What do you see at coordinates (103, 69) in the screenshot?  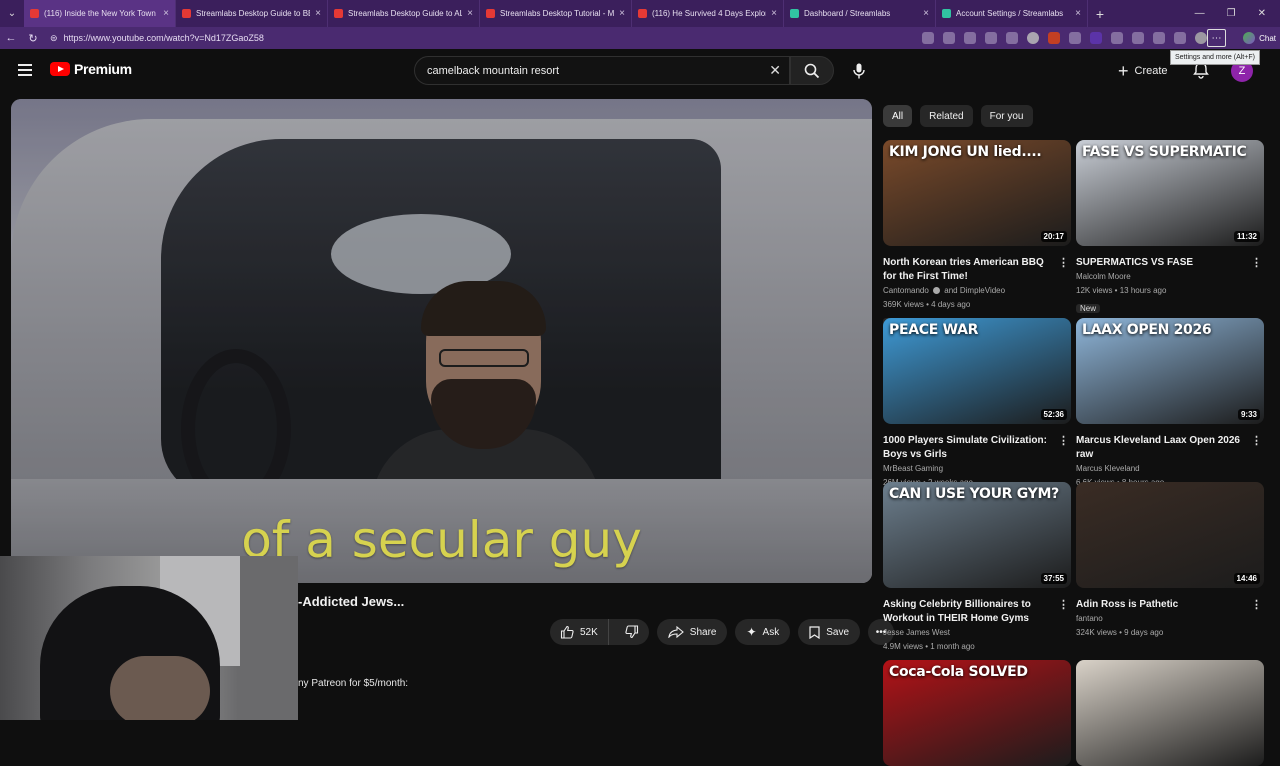 I see `logo-text: Premium` at bounding box center [103, 69].